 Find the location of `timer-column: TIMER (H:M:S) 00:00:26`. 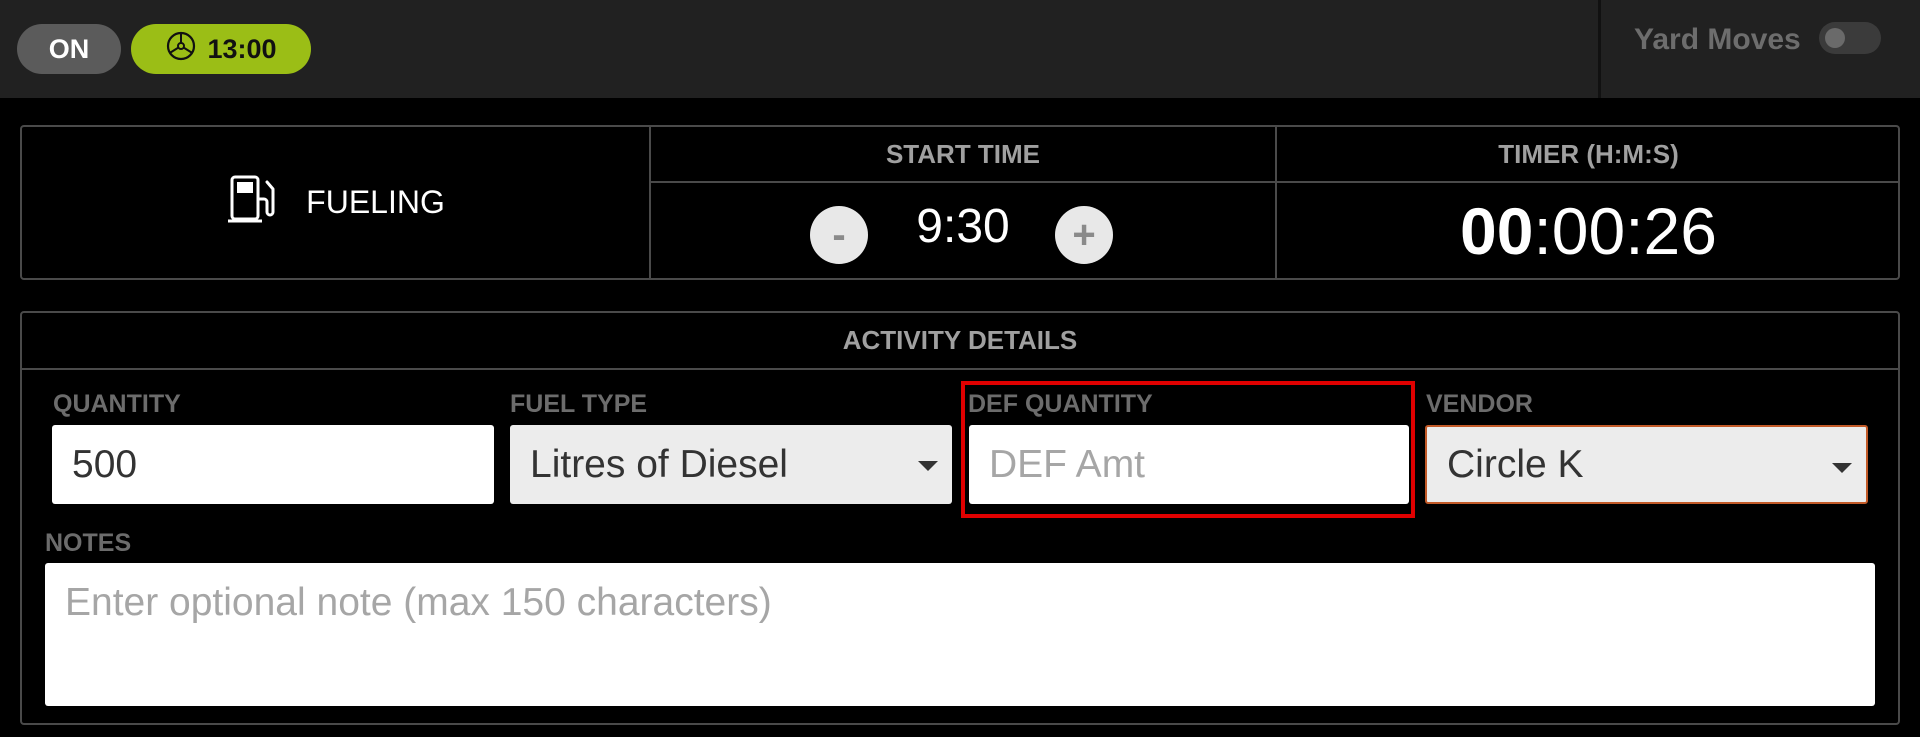

timer-column: TIMER (H:M:S) 00:00:26 is located at coordinates (1588, 202).